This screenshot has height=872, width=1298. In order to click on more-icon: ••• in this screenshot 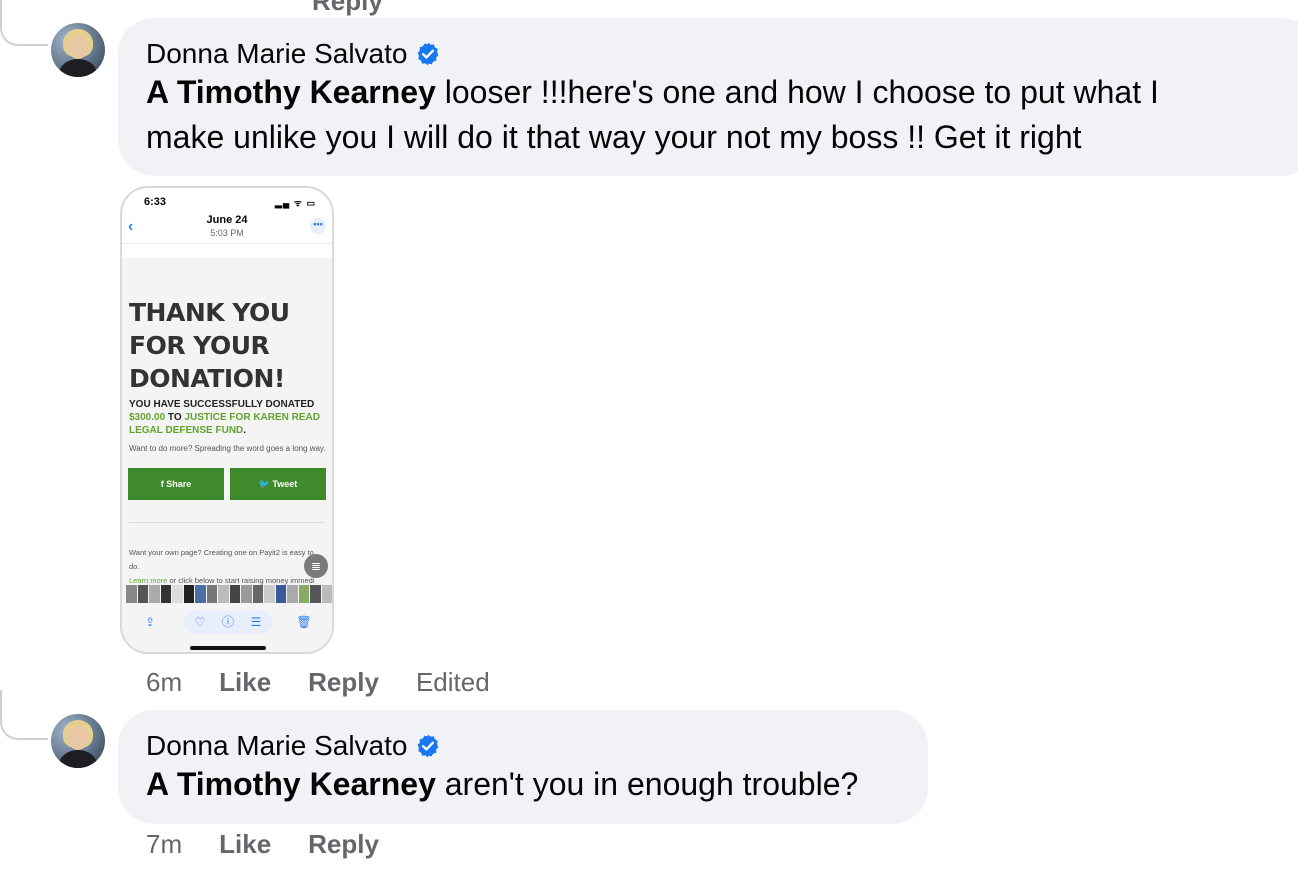, I will do `click(318, 226)`.